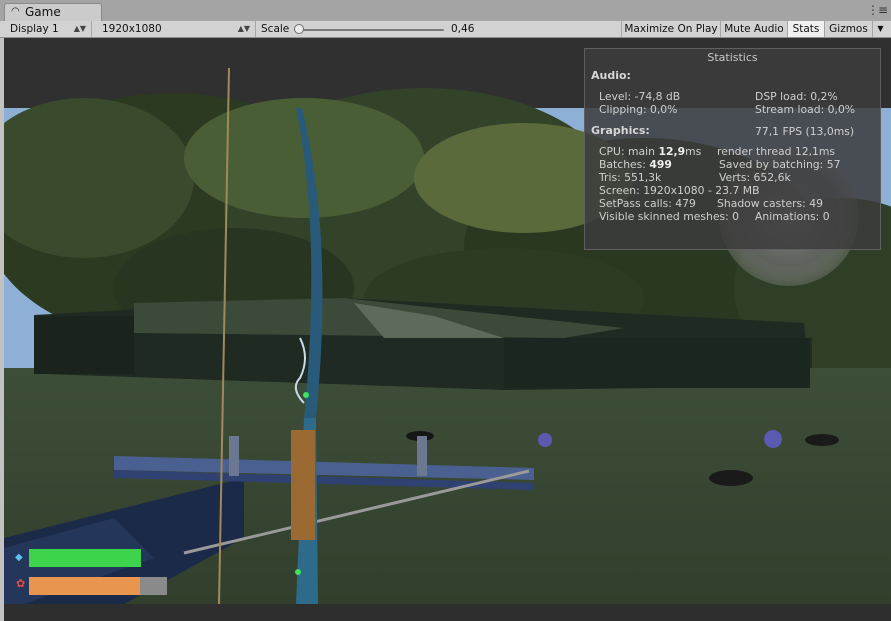 The height and width of the screenshot is (621, 891). Describe the element at coordinates (755, 177) in the screenshot. I see `verts: Verts: 652,6k` at that location.